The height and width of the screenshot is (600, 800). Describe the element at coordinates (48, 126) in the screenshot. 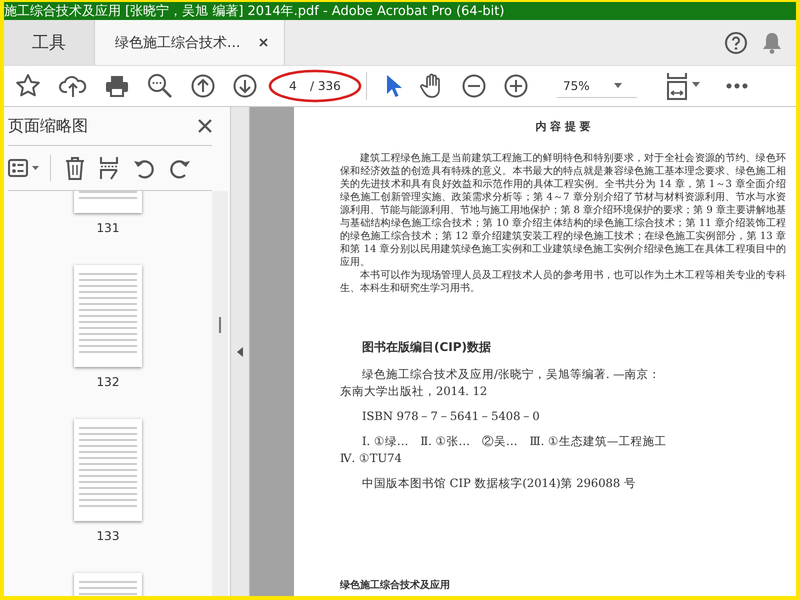

I see `panel-title: 页面缩略图` at that location.